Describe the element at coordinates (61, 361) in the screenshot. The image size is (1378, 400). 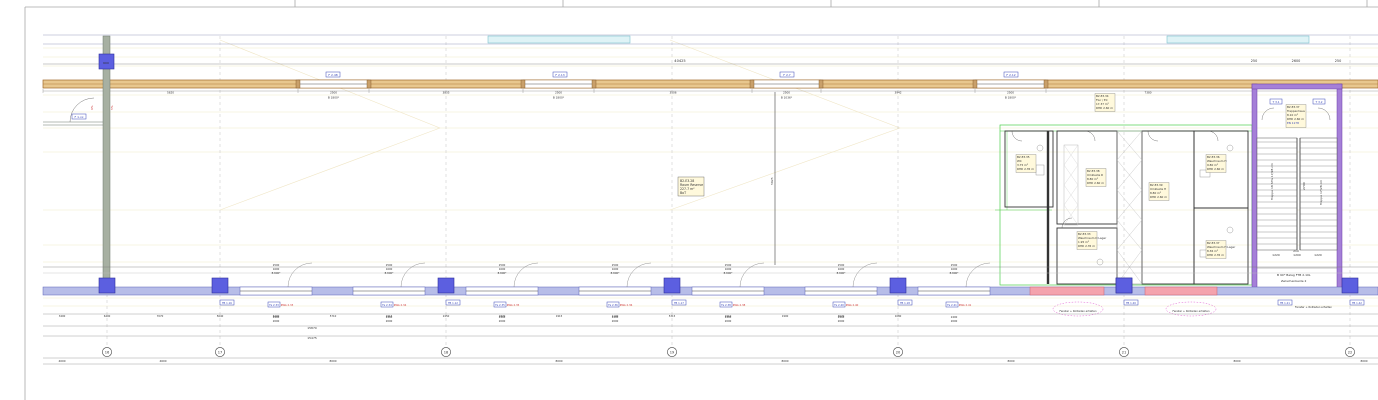
I see `axis-spacing-0: 4000` at that location.